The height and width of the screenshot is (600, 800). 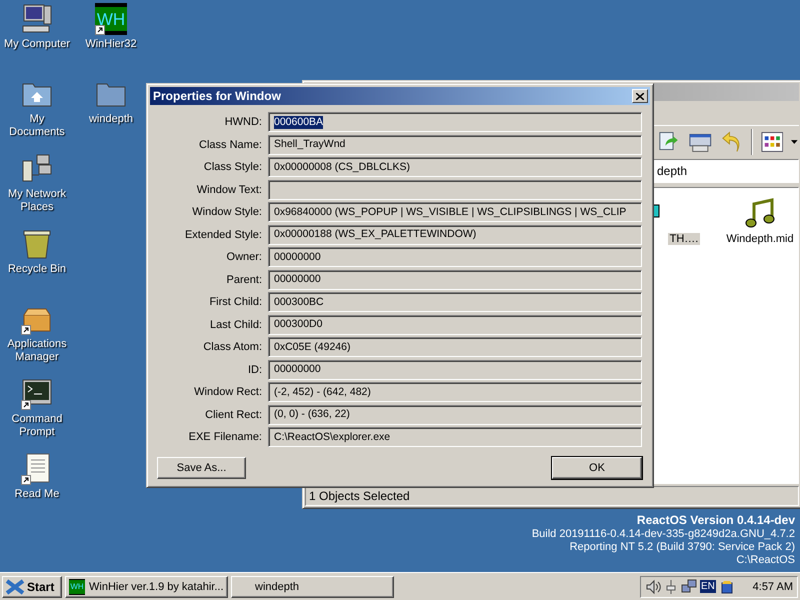 I want to click on file-label: Windepth.mid, so click(x=760, y=239).